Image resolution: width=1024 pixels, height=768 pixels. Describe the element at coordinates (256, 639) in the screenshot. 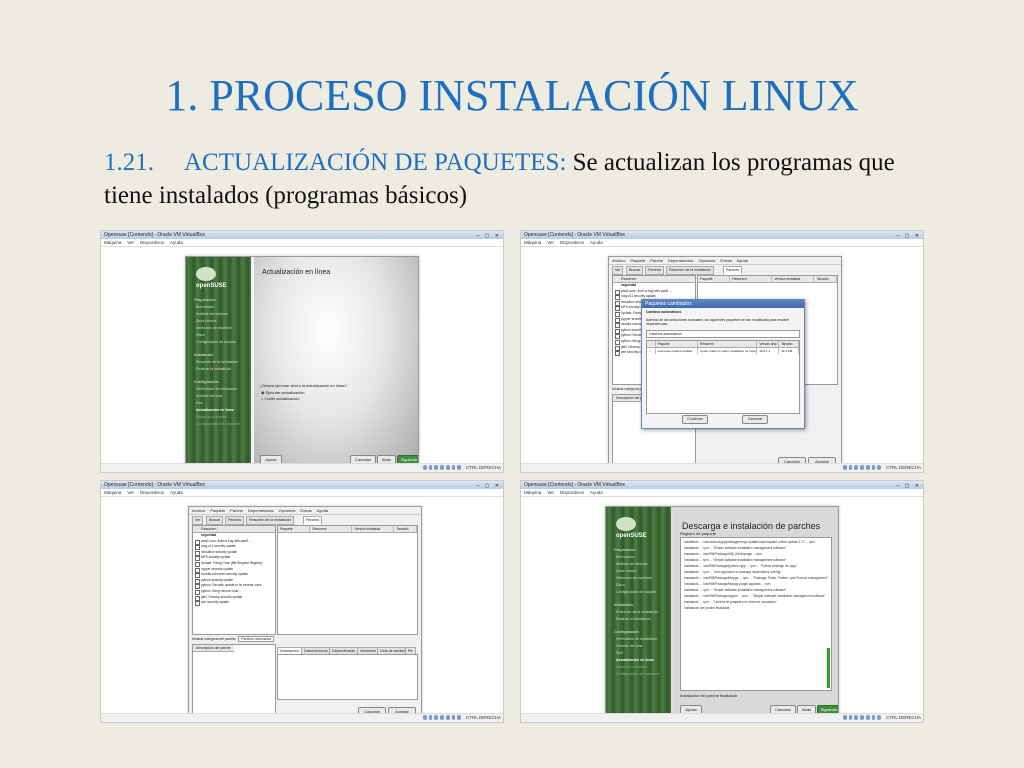

I see `patch-filter-select: Parches necesarios` at that location.